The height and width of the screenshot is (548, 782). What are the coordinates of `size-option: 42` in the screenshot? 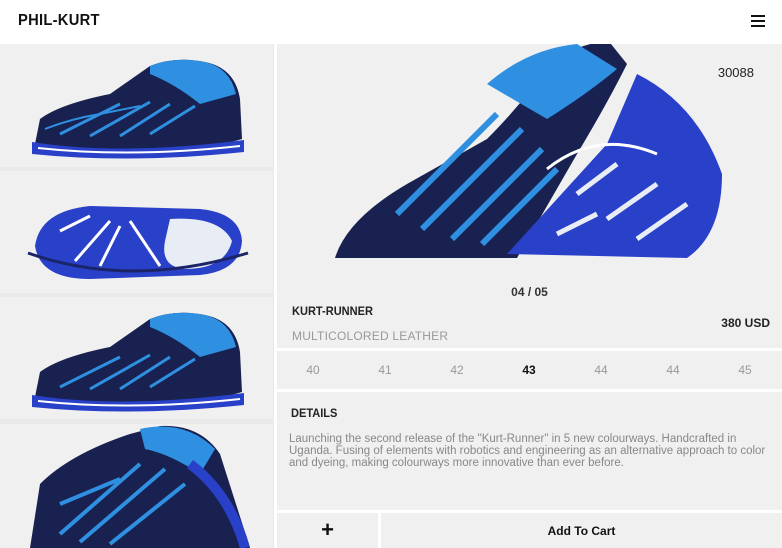 It's located at (457, 370).